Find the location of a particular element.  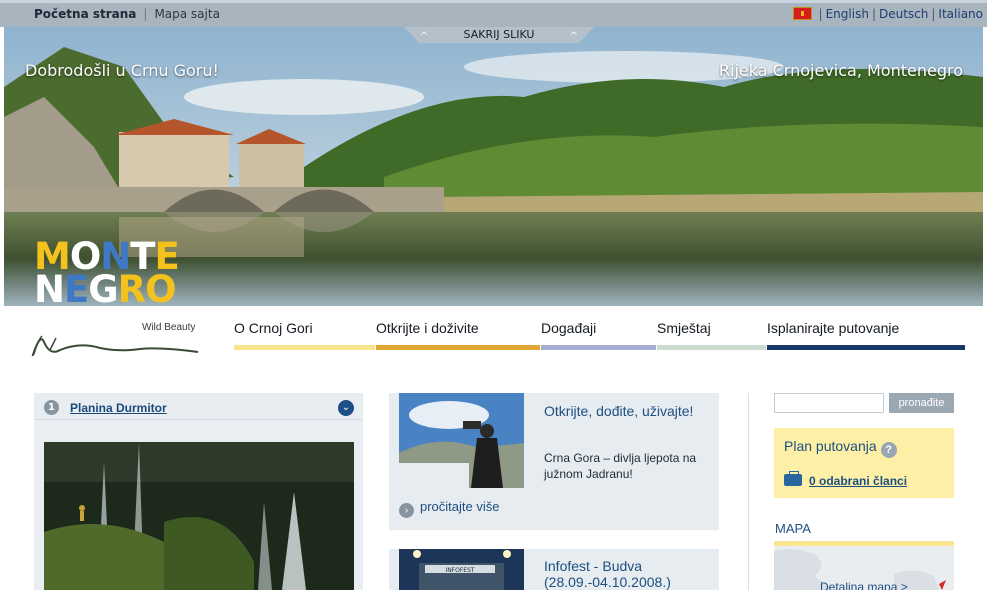

column-divider is located at coordinates (748, 491).